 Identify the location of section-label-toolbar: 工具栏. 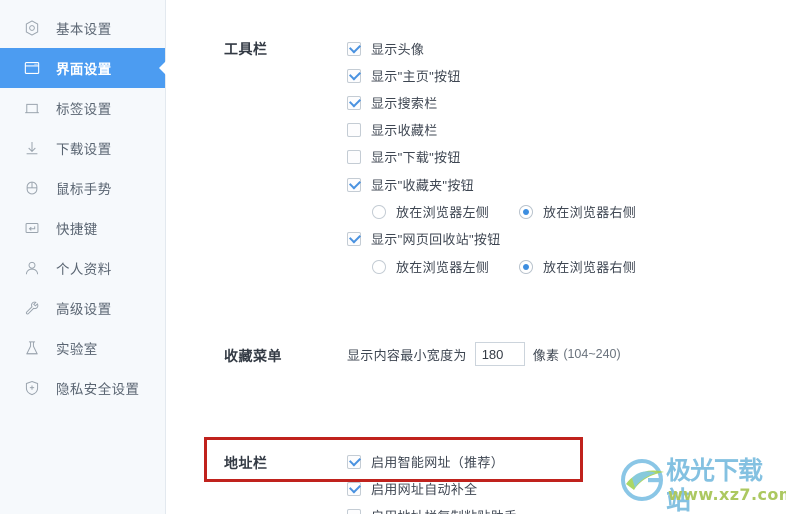
(246, 49).